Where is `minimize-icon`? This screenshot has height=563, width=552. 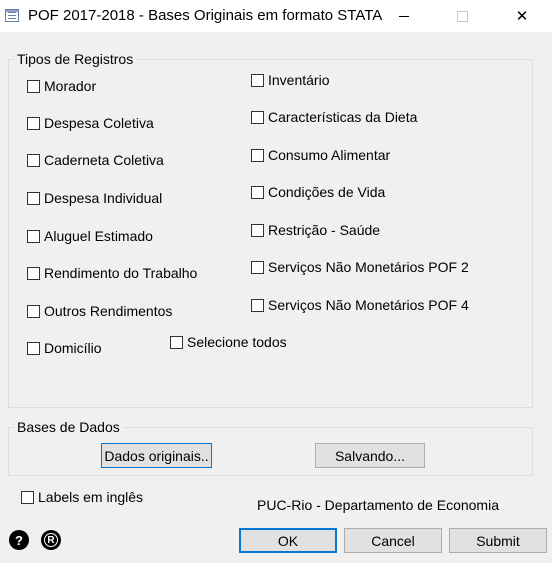 minimize-icon is located at coordinates (404, 16).